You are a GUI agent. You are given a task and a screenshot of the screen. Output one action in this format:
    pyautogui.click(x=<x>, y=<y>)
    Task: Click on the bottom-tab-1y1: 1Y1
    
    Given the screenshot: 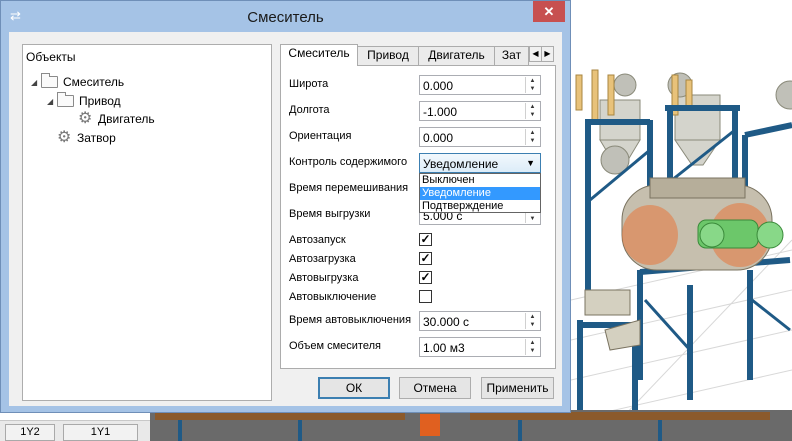 What is the action you would take?
    pyautogui.click(x=100, y=432)
    